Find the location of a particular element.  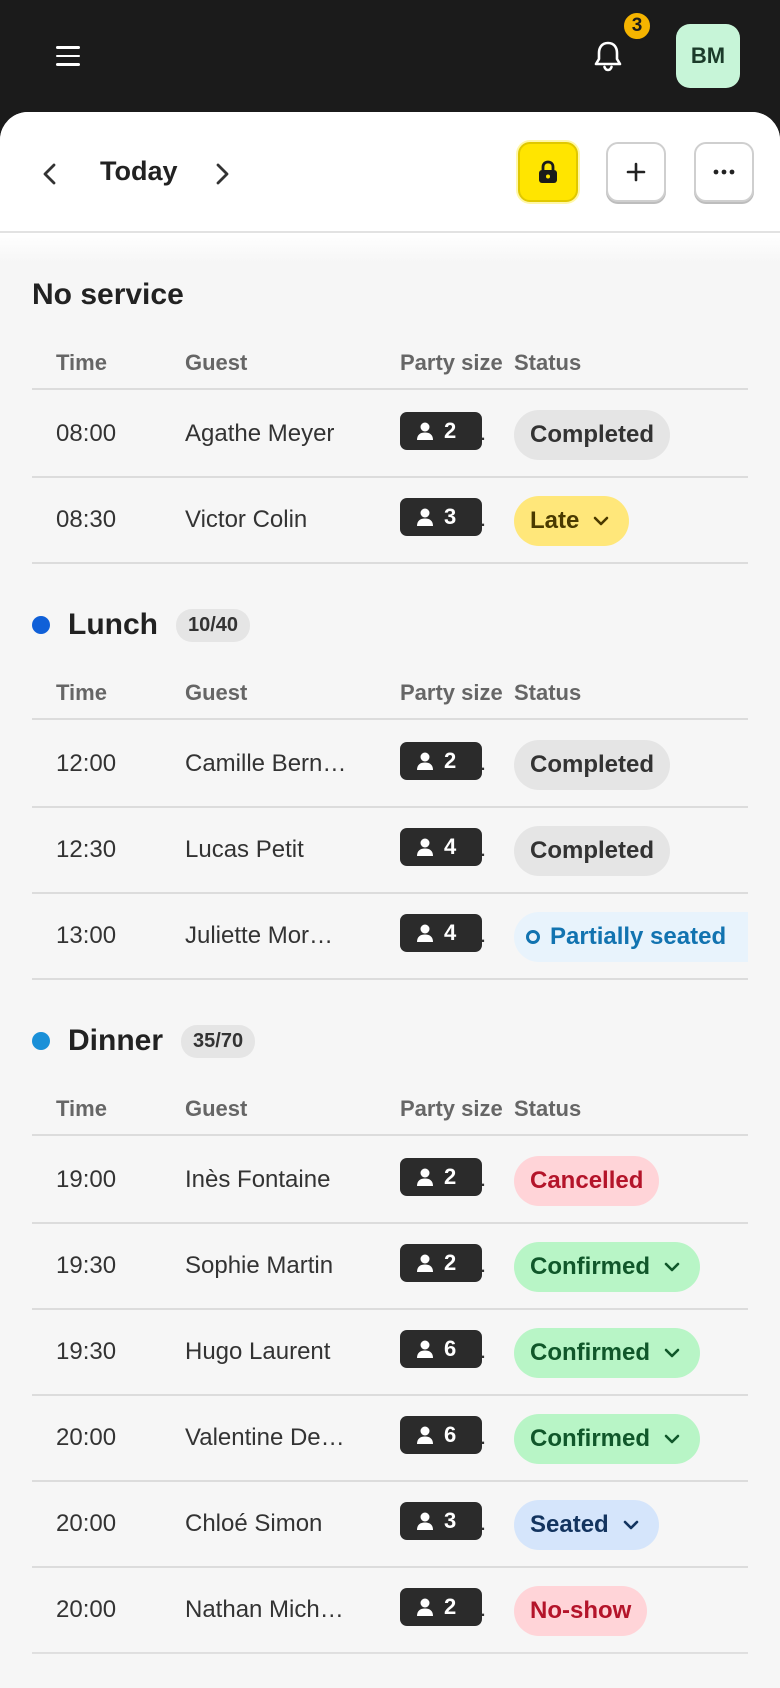

more-icon is located at coordinates (724, 172).